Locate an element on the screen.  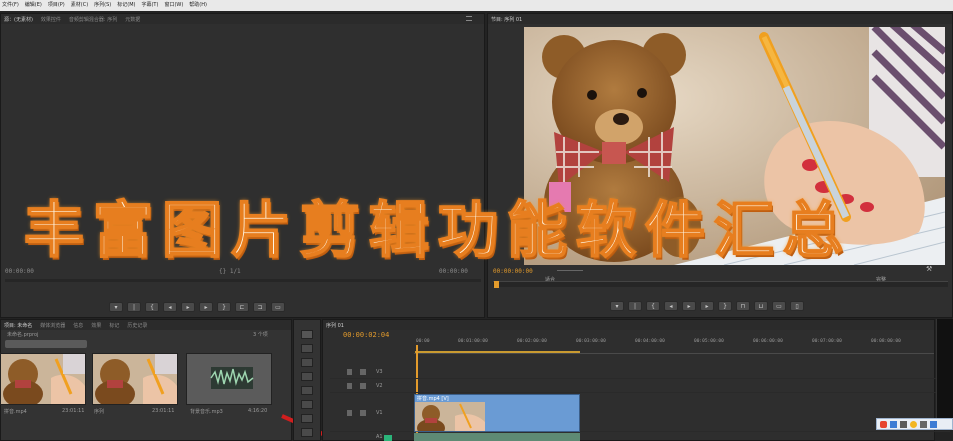
menu-edit: 编辑(E) is located at coordinates (33, 5).